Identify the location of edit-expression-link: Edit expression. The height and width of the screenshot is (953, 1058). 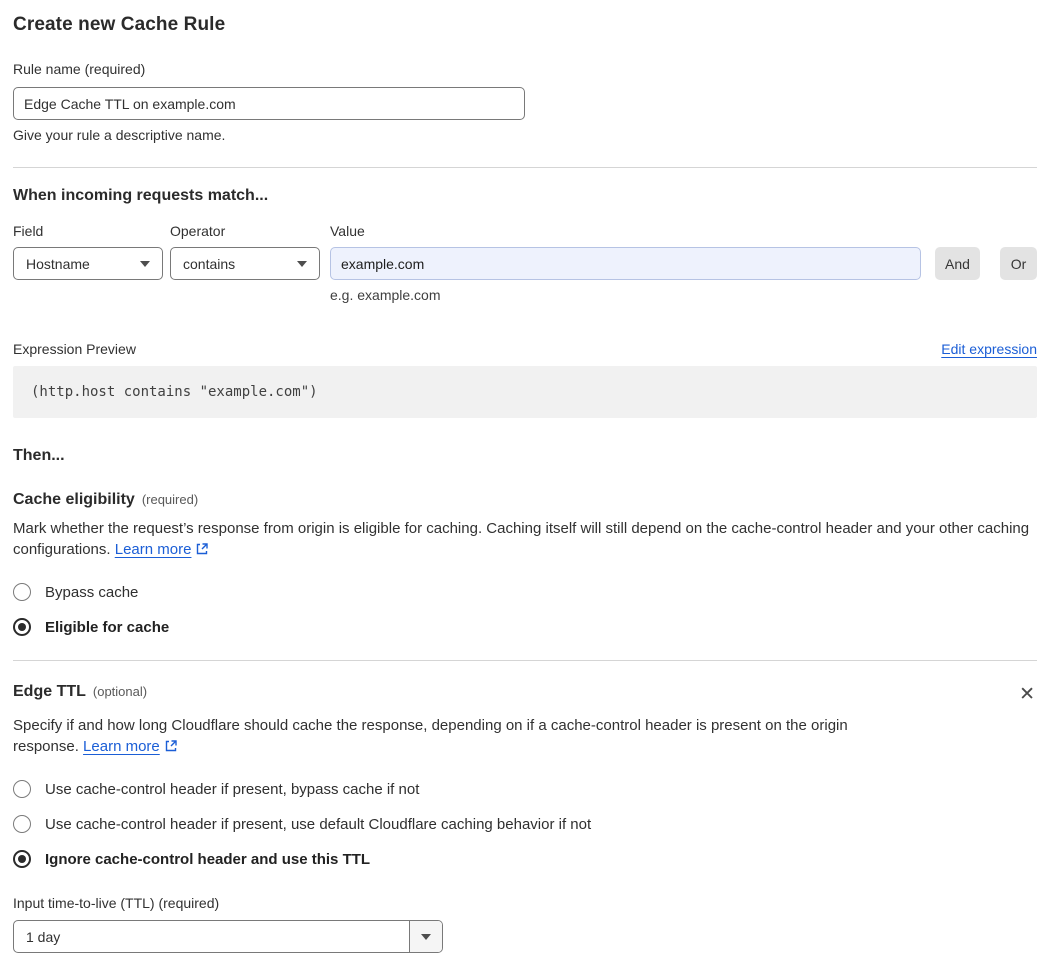
(989, 349).